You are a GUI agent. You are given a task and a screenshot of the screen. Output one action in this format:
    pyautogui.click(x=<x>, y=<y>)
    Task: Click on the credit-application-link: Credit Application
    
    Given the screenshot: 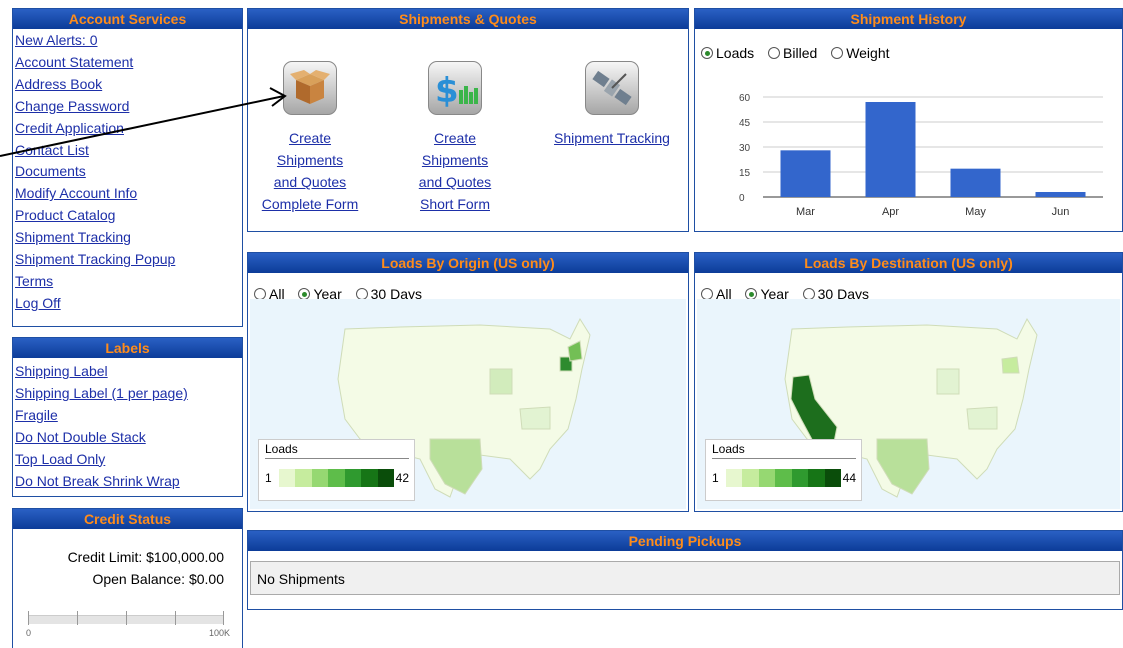 What is the action you would take?
    pyautogui.click(x=128, y=129)
    